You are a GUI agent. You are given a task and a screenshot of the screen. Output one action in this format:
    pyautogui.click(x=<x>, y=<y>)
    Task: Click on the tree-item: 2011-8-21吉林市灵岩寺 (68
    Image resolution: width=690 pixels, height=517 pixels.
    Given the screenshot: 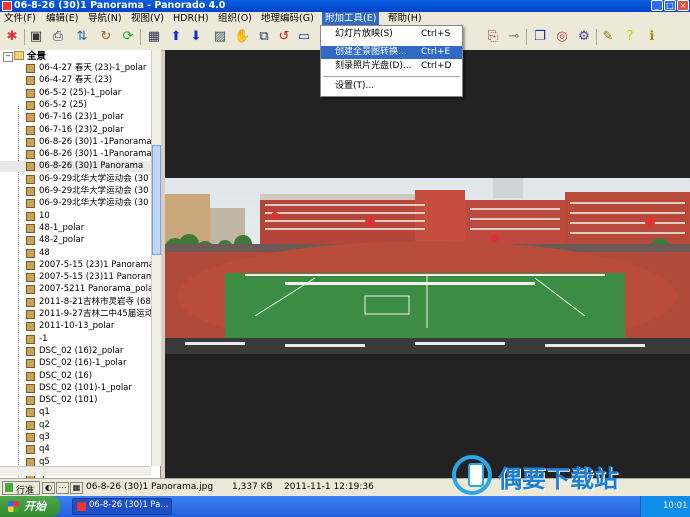 What is the action you would take?
    pyautogui.click(x=75, y=302)
    